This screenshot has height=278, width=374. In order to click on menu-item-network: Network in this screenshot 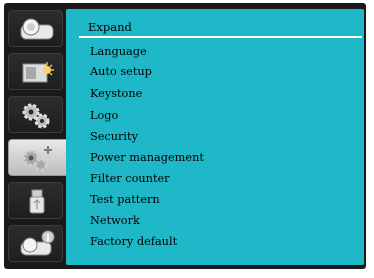, I will do `click(115, 220)`.